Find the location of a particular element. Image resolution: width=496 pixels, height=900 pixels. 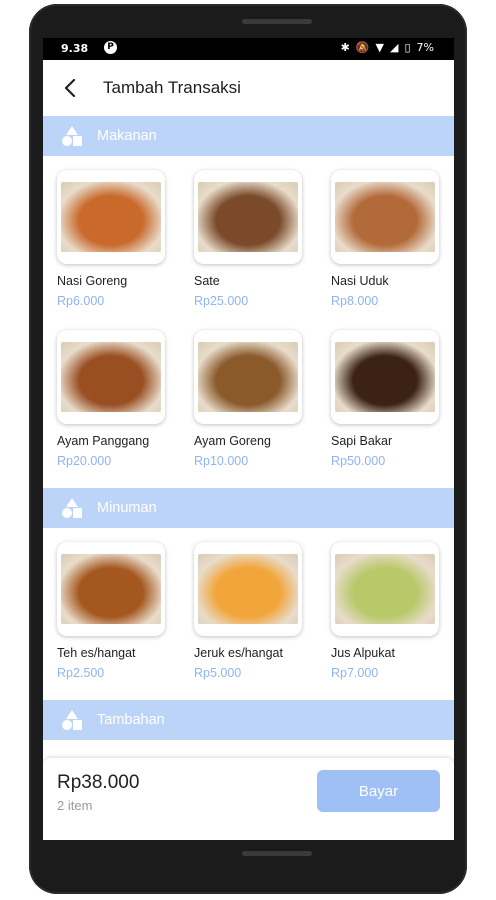

product-card: Ayam Panggang Rp20.000 is located at coordinates (112, 399).